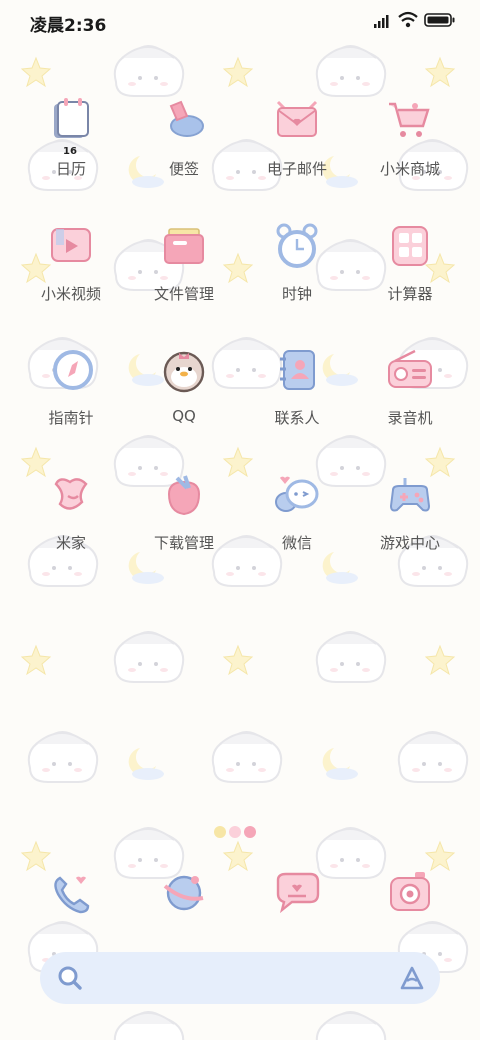  Describe the element at coordinates (71, 418) in the screenshot. I see `app-label: 指南针` at that location.